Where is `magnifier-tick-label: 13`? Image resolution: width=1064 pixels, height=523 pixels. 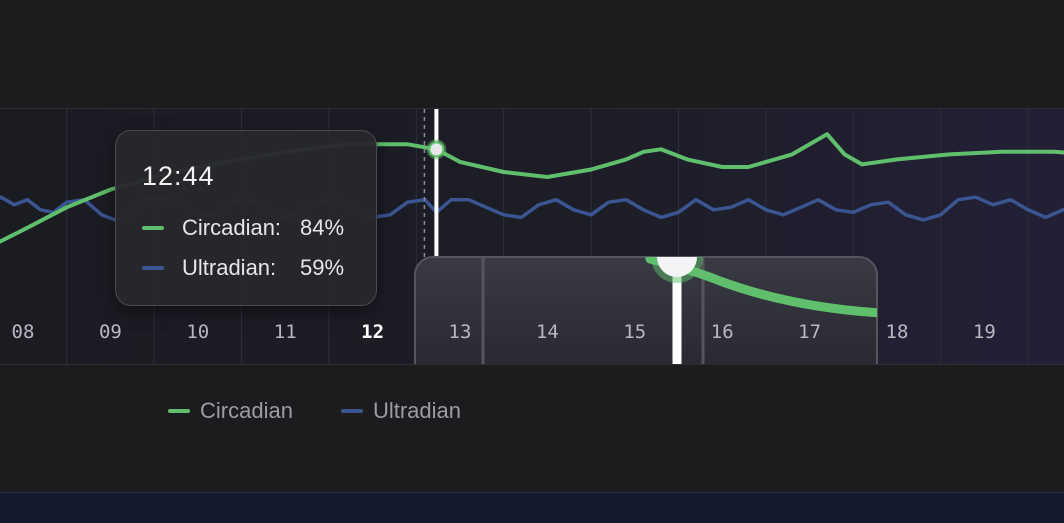 magnifier-tick-label: 13 is located at coordinates (460, 332).